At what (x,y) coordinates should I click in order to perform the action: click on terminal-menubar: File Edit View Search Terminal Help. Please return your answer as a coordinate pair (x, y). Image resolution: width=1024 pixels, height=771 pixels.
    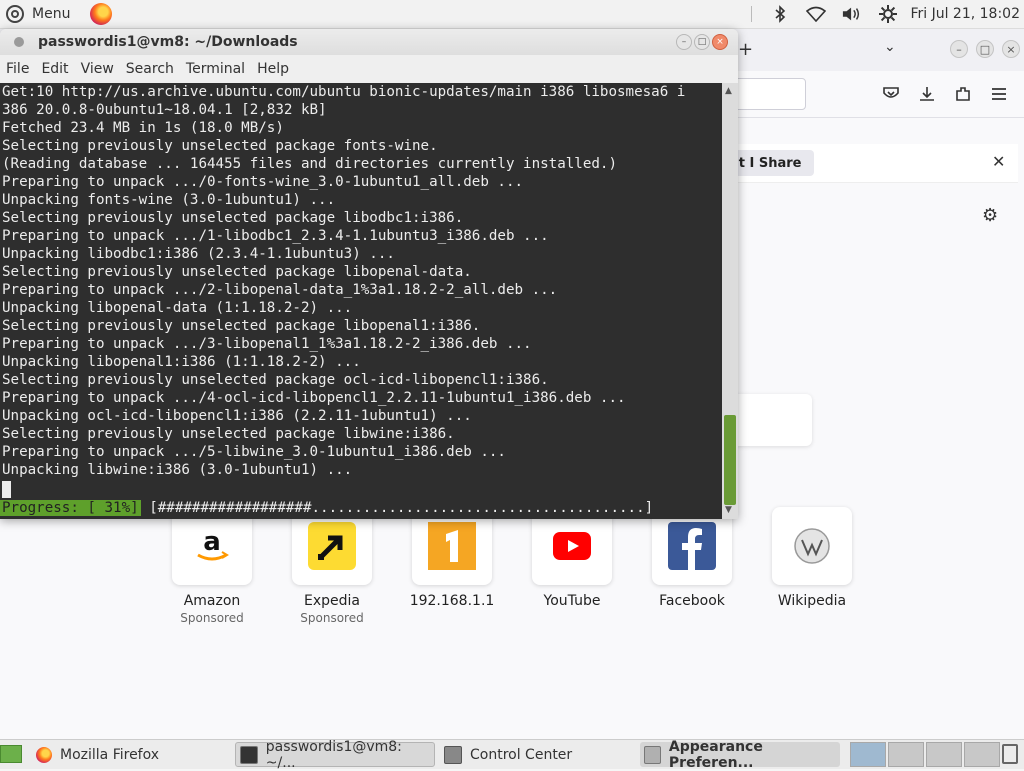
    Looking at the image, I should click on (369, 69).